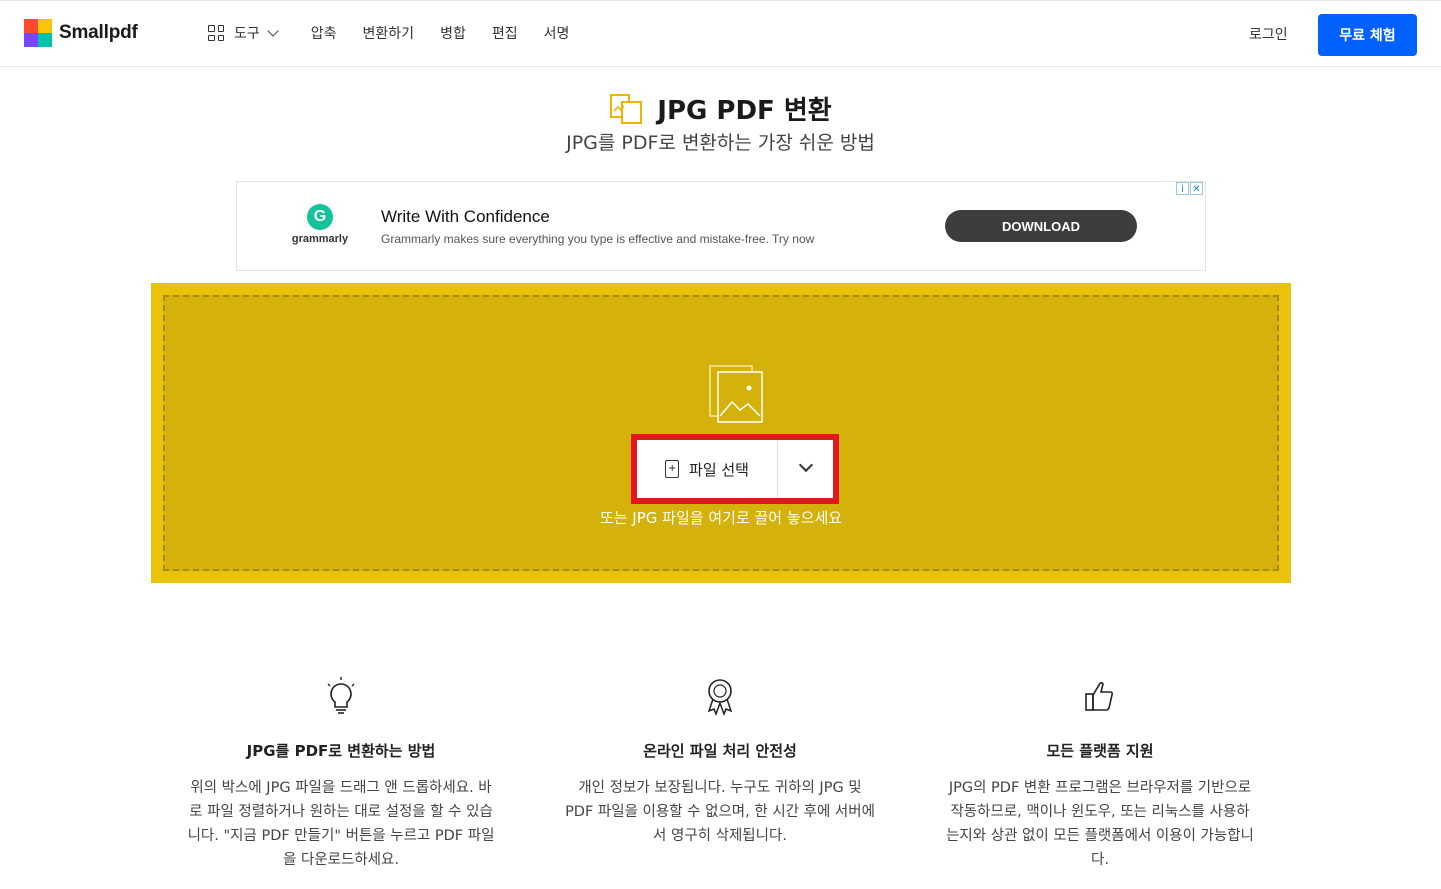  What do you see at coordinates (557, 33) in the screenshot?
I see `nav-item-sign: 서명` at bounding box center [557, 33].